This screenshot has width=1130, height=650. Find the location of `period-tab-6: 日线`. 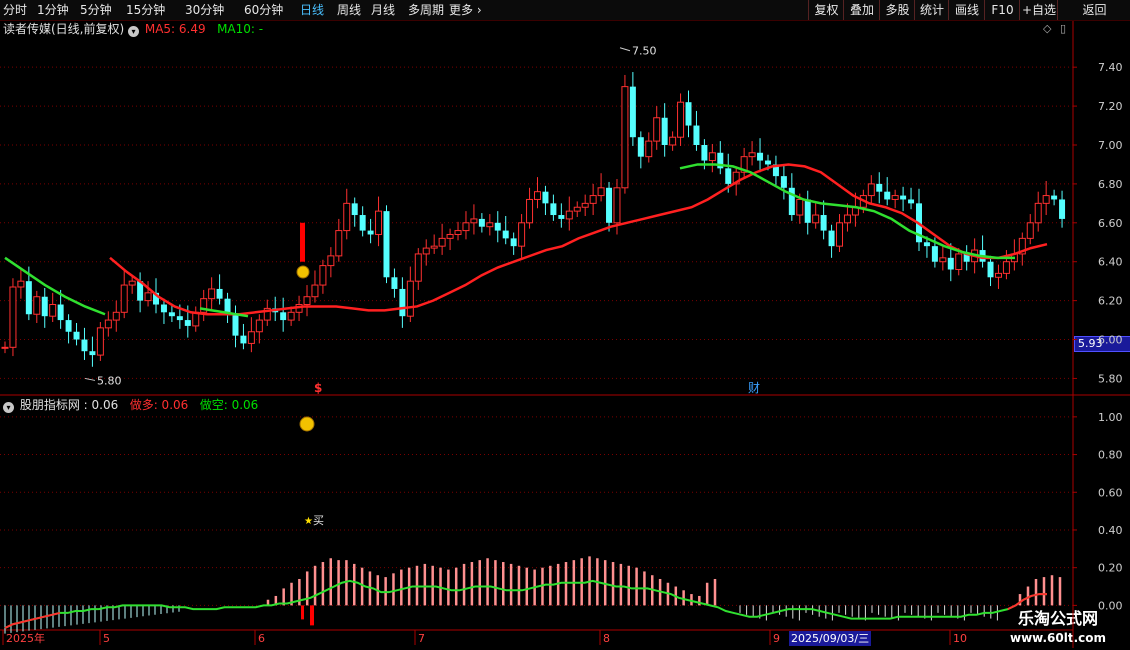

period-tab-6: 日线 is located at coordinates (312, 10).